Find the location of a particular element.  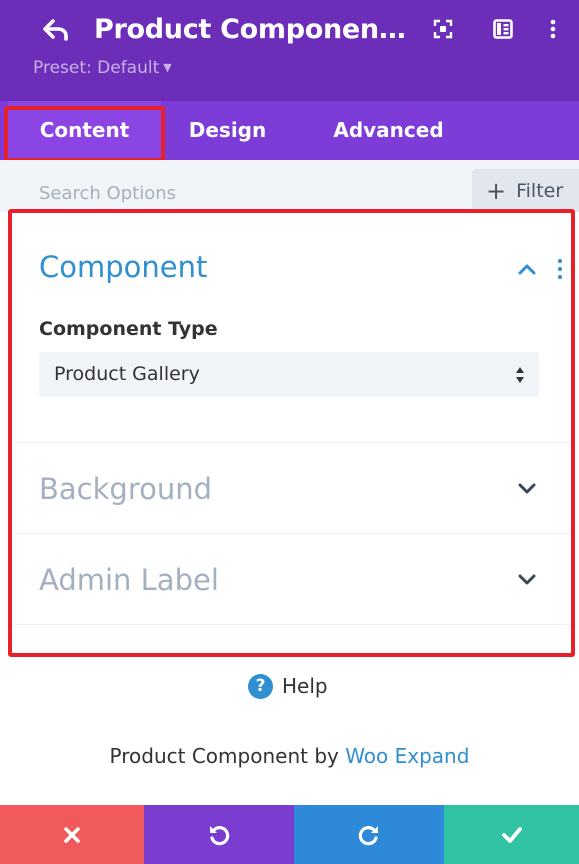

tab-advanced: Advanced is located at coordinates (388, 130).